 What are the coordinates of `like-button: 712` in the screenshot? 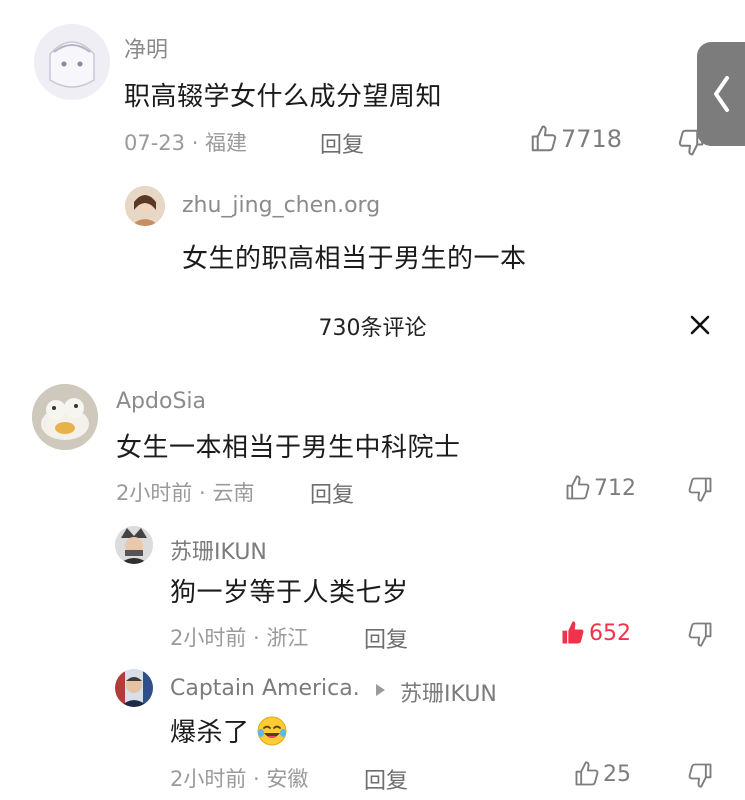 It's located at (600, 488).